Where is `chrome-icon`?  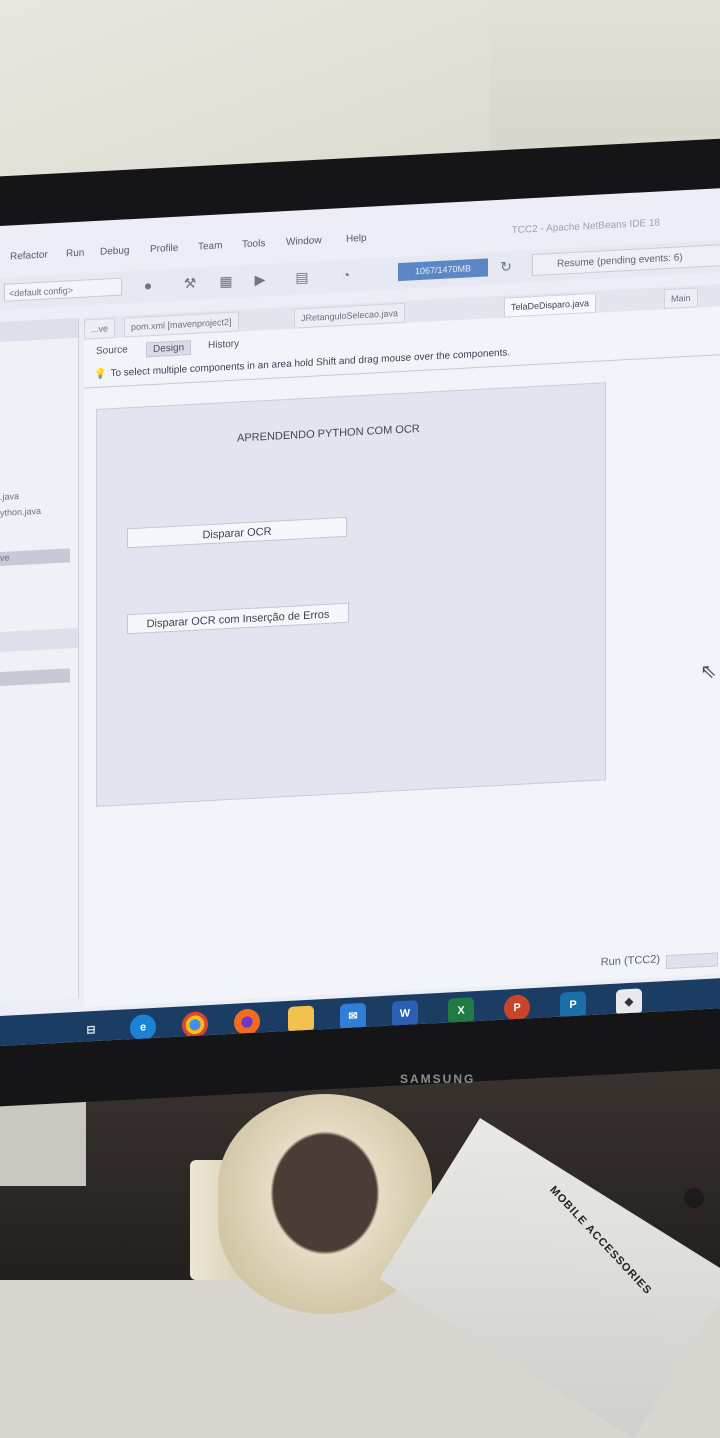 chrome-icon is located at coordinates (195, 1025).